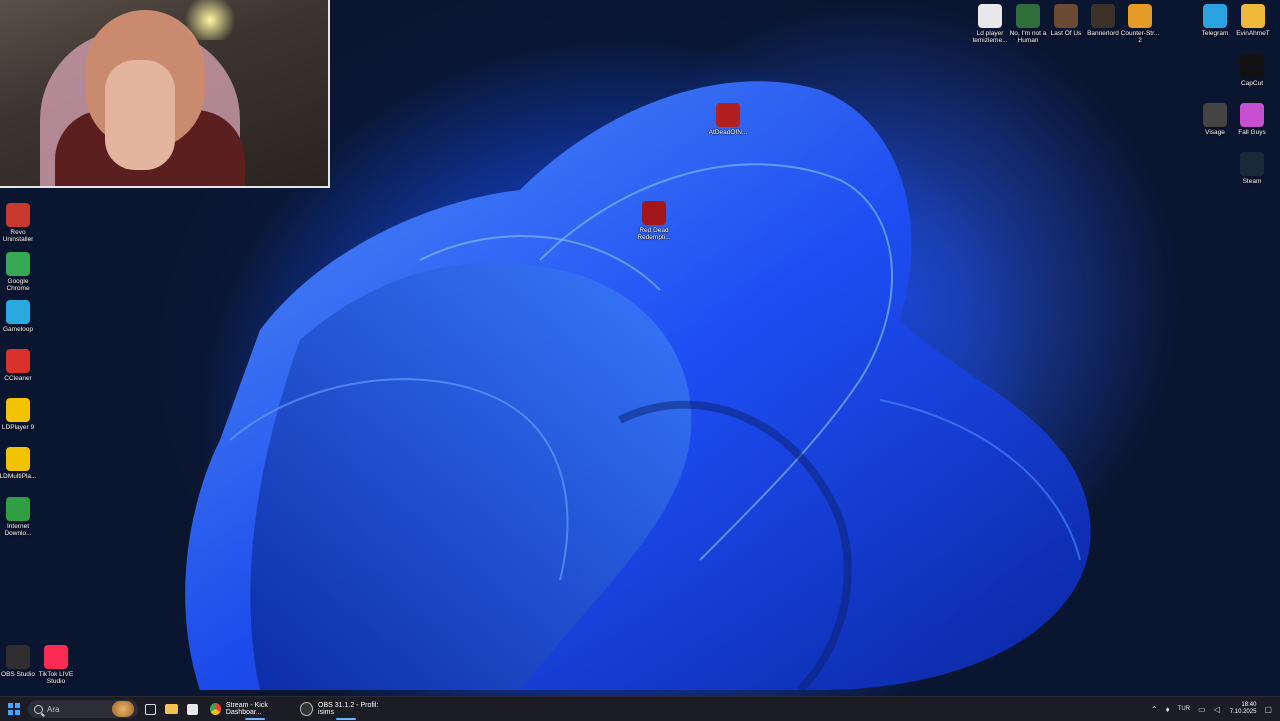 This screenshot has width=1280, height=721. I want to click on desktop-icon-counter-strike: Counter-Str... 2, so click(1140, 24).